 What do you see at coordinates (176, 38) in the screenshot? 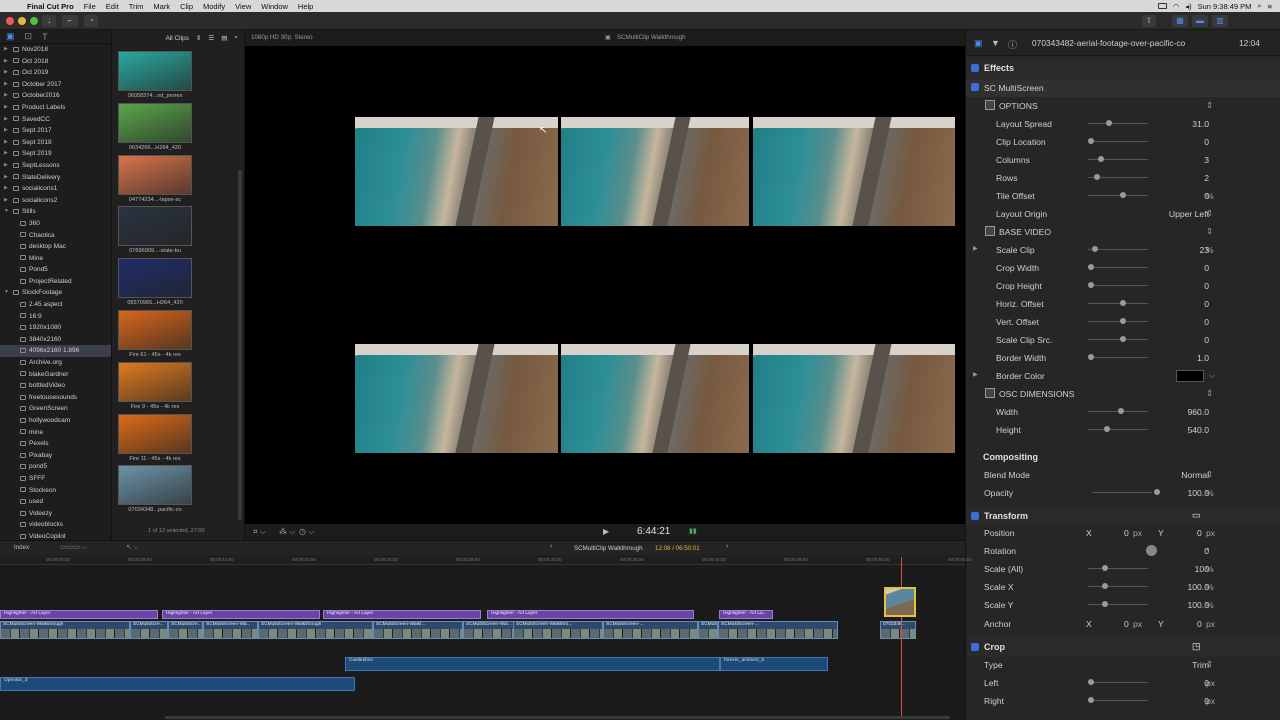
I see `clip-filter: All Clips` at bounding box center [176, 38].